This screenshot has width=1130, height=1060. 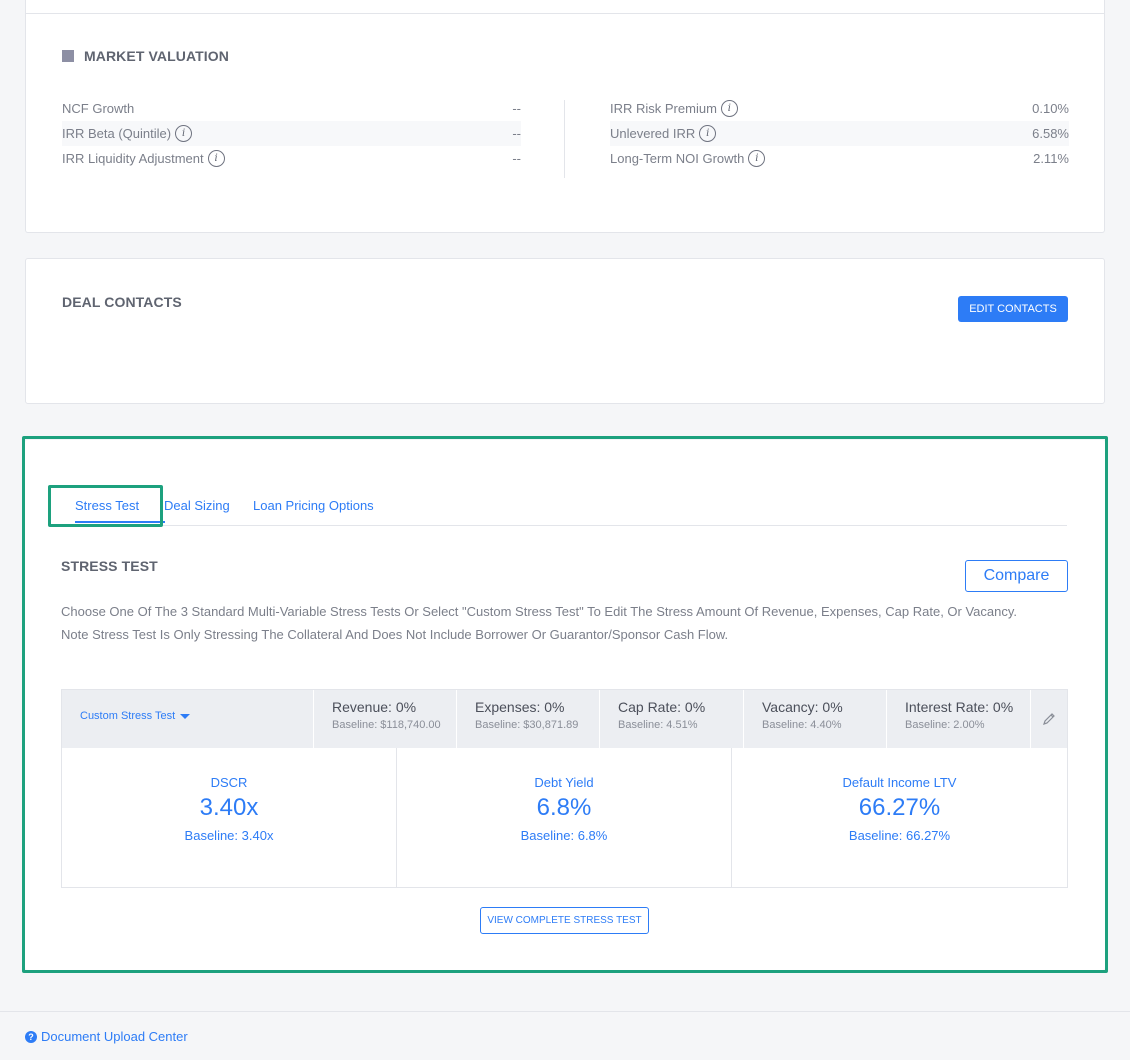 What do you see at coordinates (1013, 309) in the screenshot?
I see `edit-contacts-button: EDIT CONTACTS` at bounding box center [1013, 309].